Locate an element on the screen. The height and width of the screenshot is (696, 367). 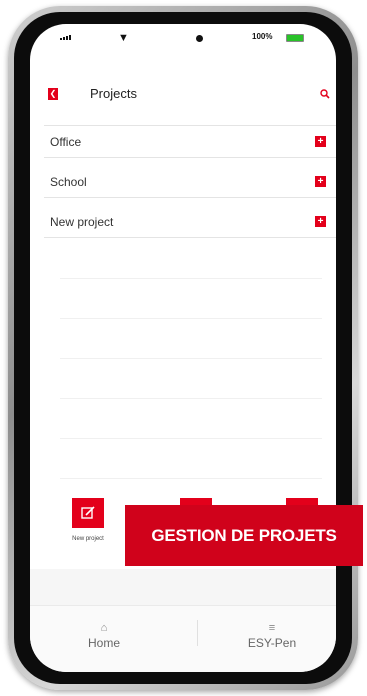
back-button: ❮ is located at coordinates (53, 94).